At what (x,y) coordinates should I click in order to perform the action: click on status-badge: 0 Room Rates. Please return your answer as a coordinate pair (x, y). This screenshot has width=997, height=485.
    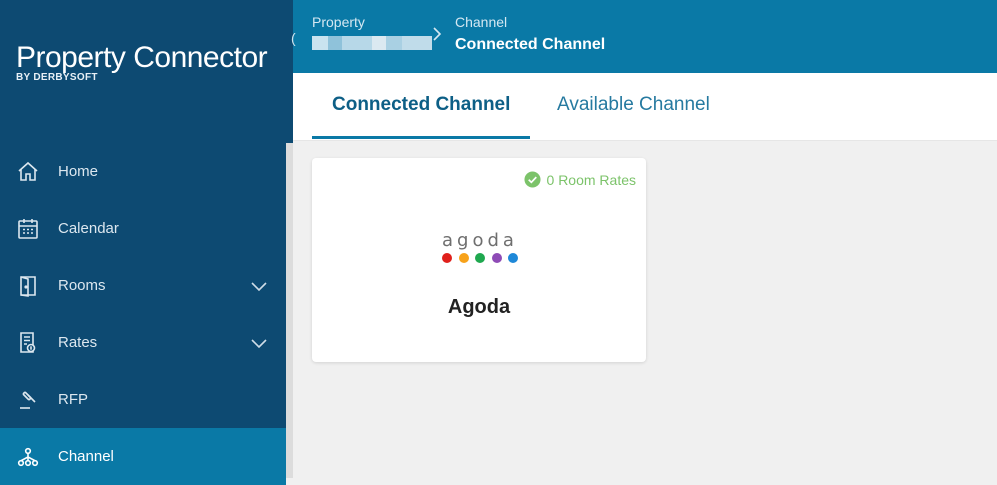
    Looking at the image, I should click on (579, 179).